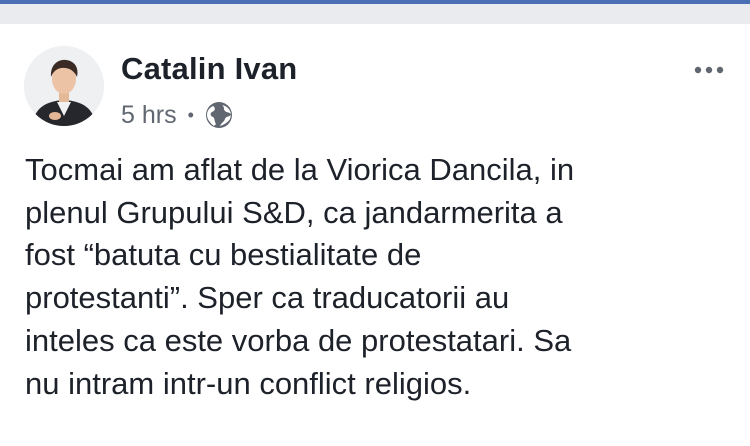 The width and height of the screenshot is (750, 446). I want to click on post-meta: 5 hrs •, so click(177, 115).